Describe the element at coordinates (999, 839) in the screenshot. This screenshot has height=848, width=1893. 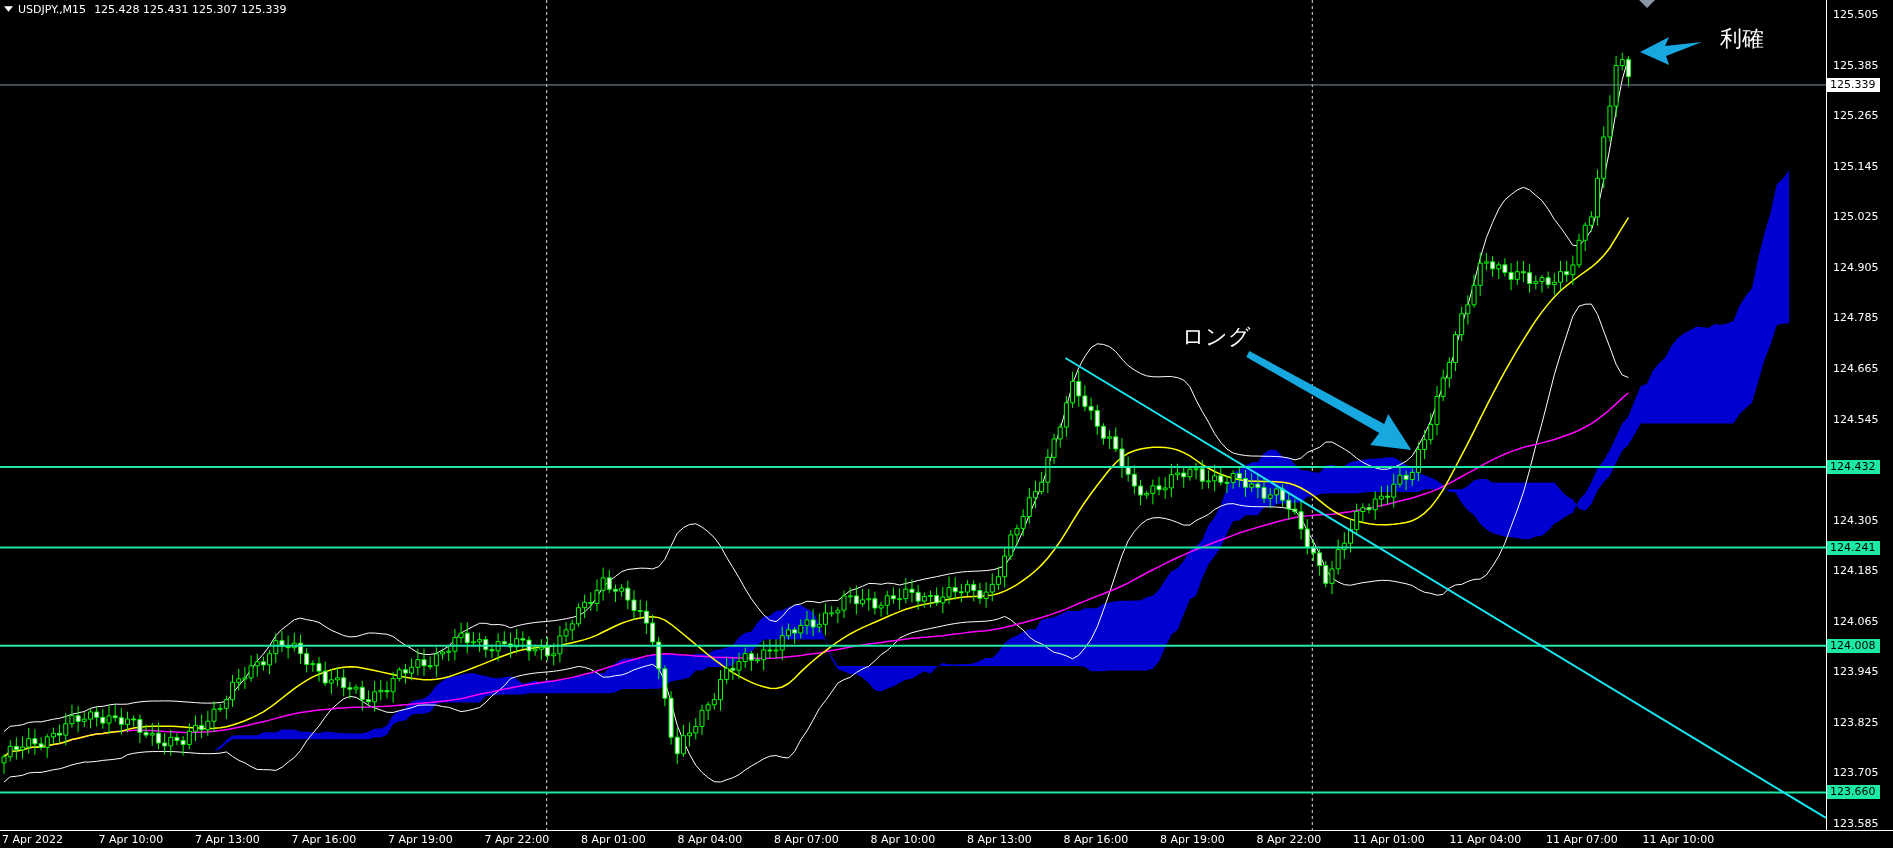
I see `time-tick-label: 8 Apr 13:00` at that location.